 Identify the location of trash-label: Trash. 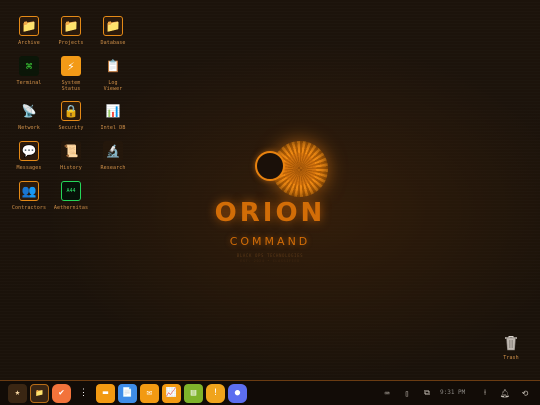
(511, 358).